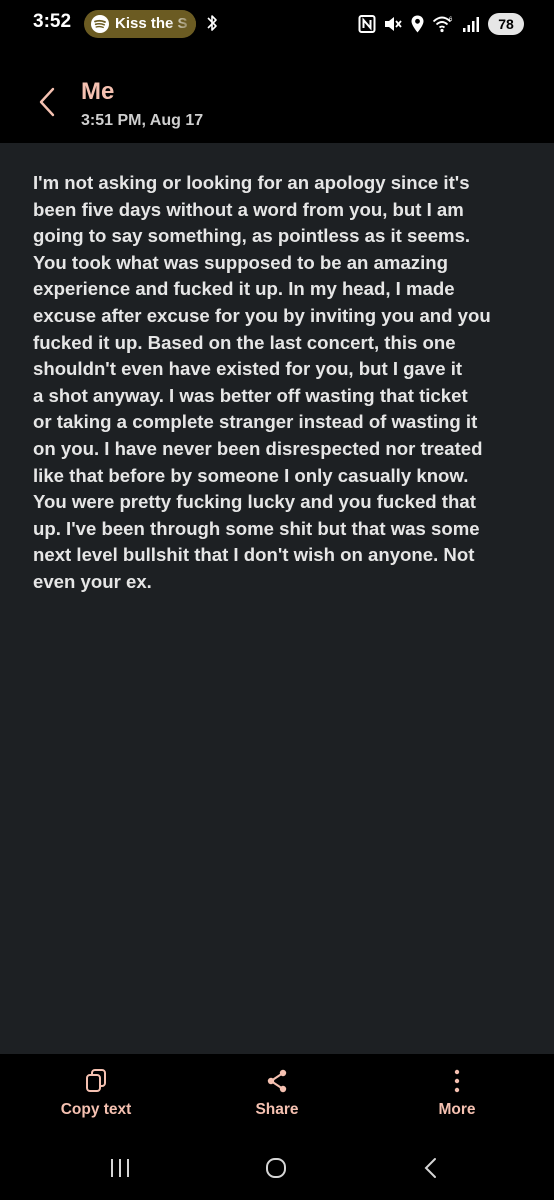 The image size is (554, 1200). I want to click on svg-text: 6, so click(451, 20).